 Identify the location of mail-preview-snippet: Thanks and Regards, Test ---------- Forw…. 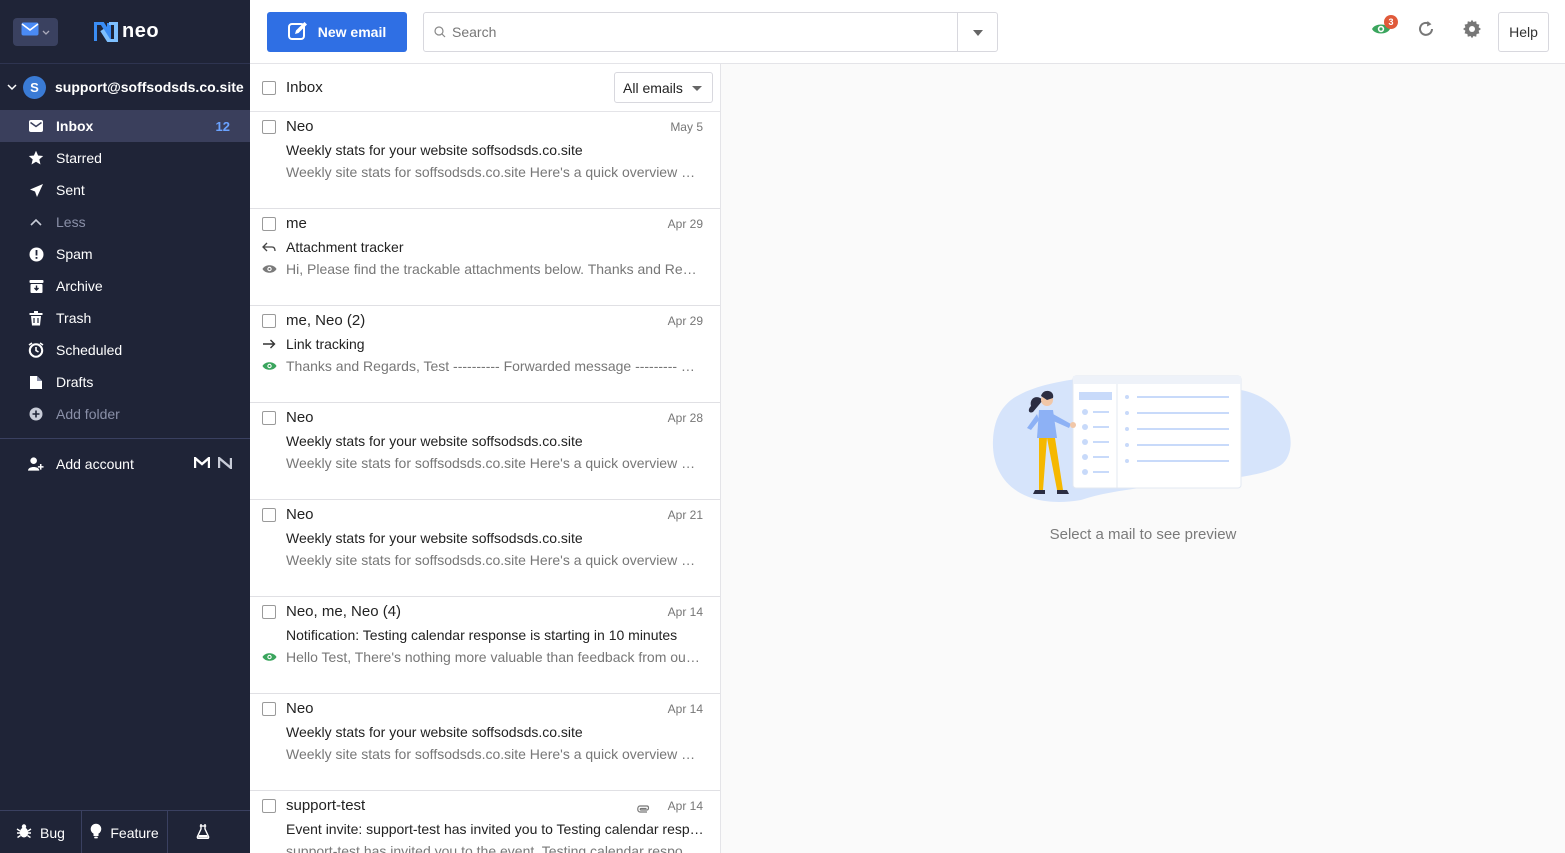
(494, 366).